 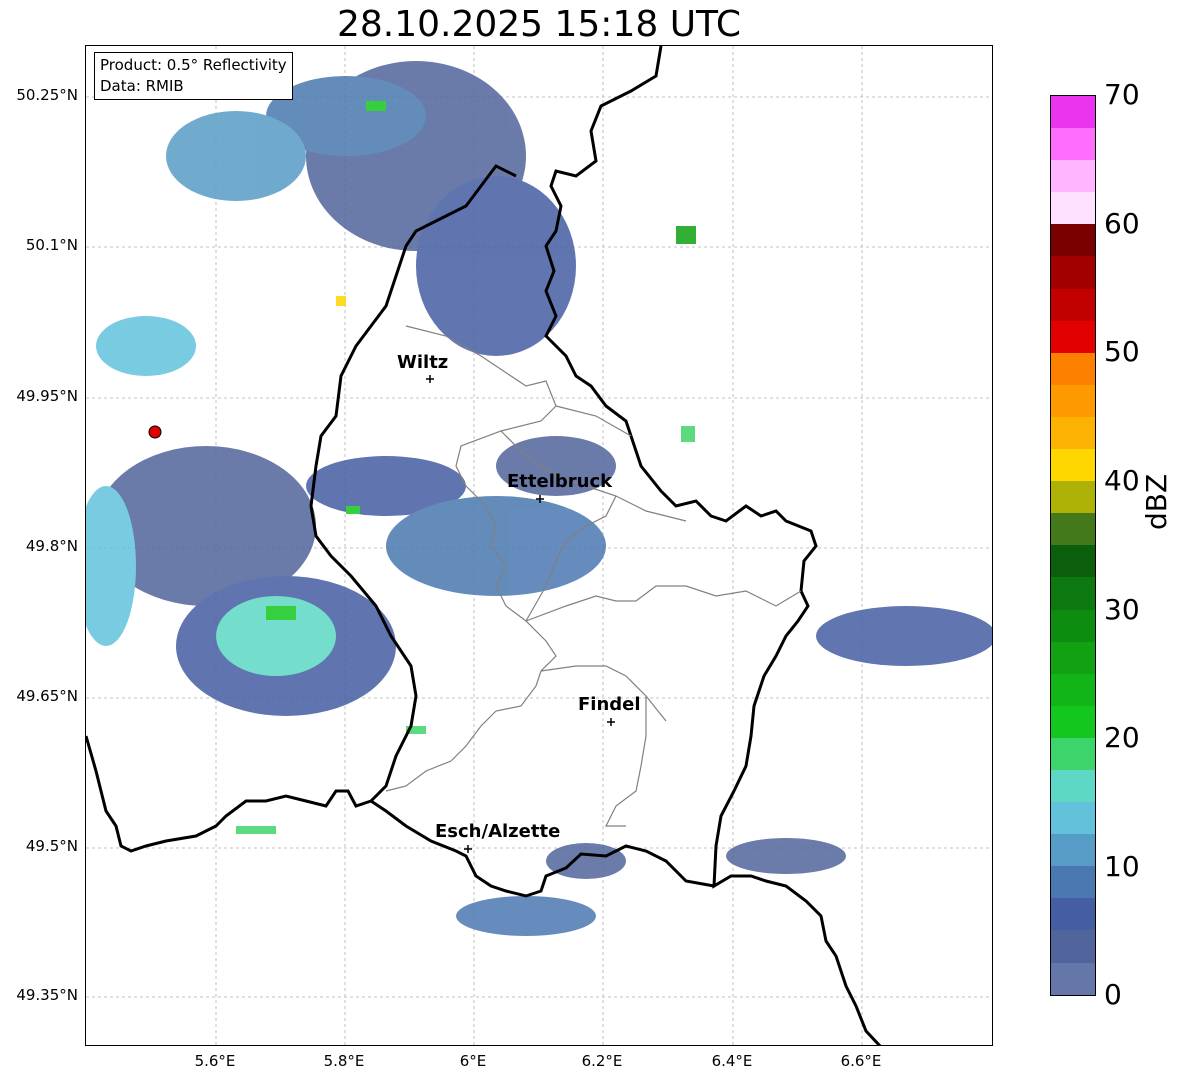 What do you see at coordinates (542, 848) in the screenshot?
I see `country-border-south` at bounding box center [542, 848].